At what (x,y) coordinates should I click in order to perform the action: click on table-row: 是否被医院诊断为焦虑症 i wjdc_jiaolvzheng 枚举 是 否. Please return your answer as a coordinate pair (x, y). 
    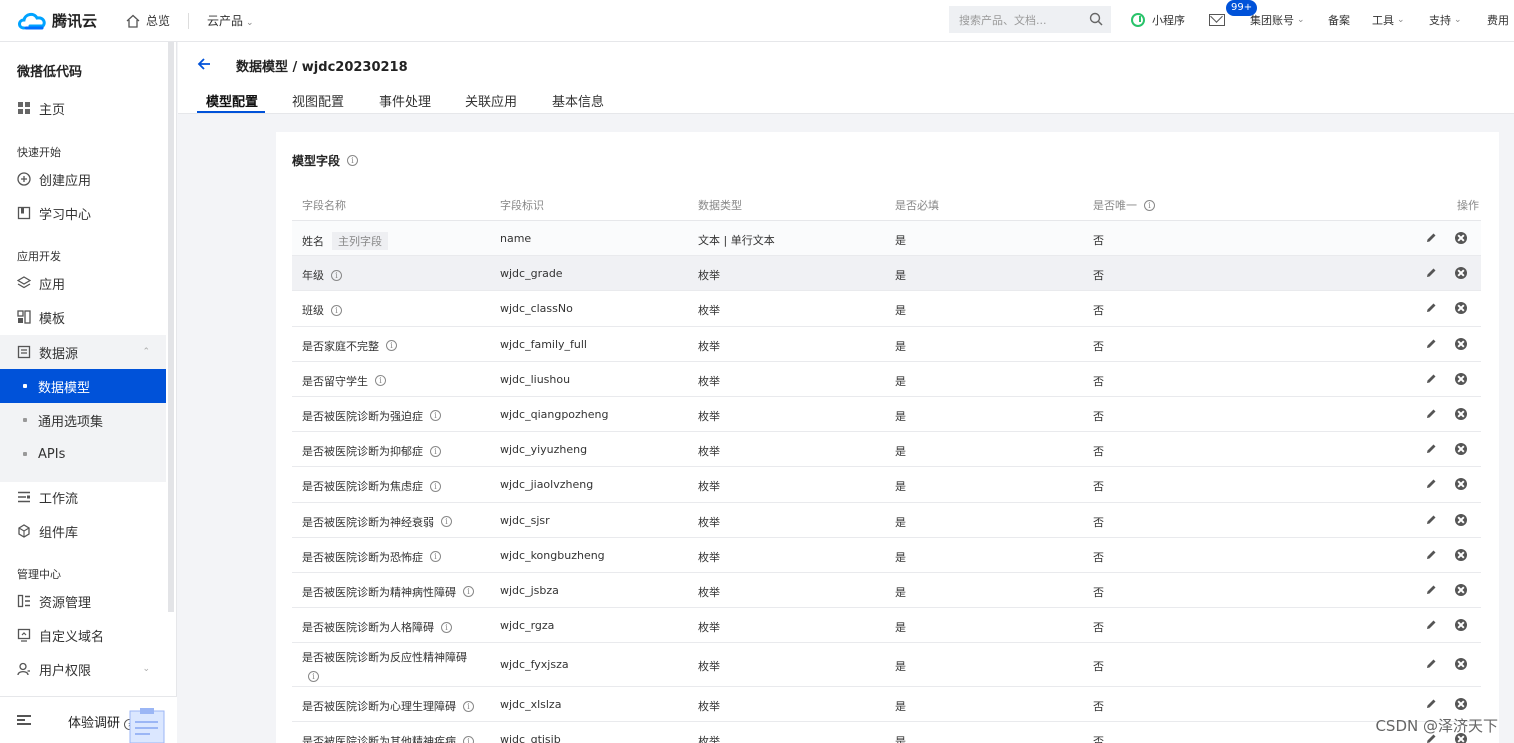
    Looking at the image, I should click on (886, 485).